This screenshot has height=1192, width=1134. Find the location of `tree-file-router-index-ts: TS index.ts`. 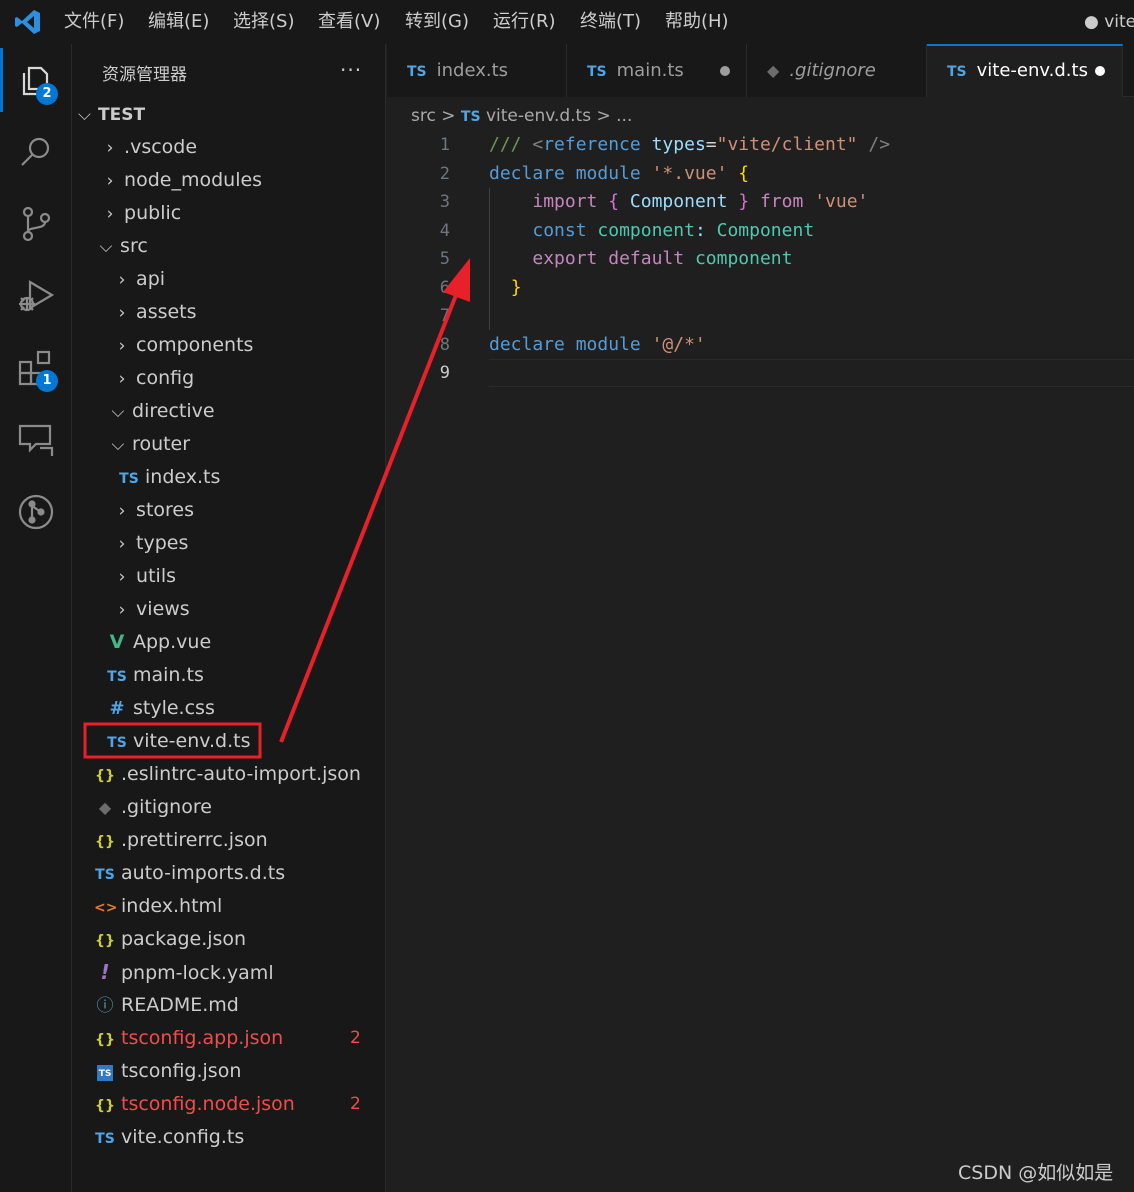

tree-file-router-index-ts: TS index.ts is located at coordinates (169, 477).